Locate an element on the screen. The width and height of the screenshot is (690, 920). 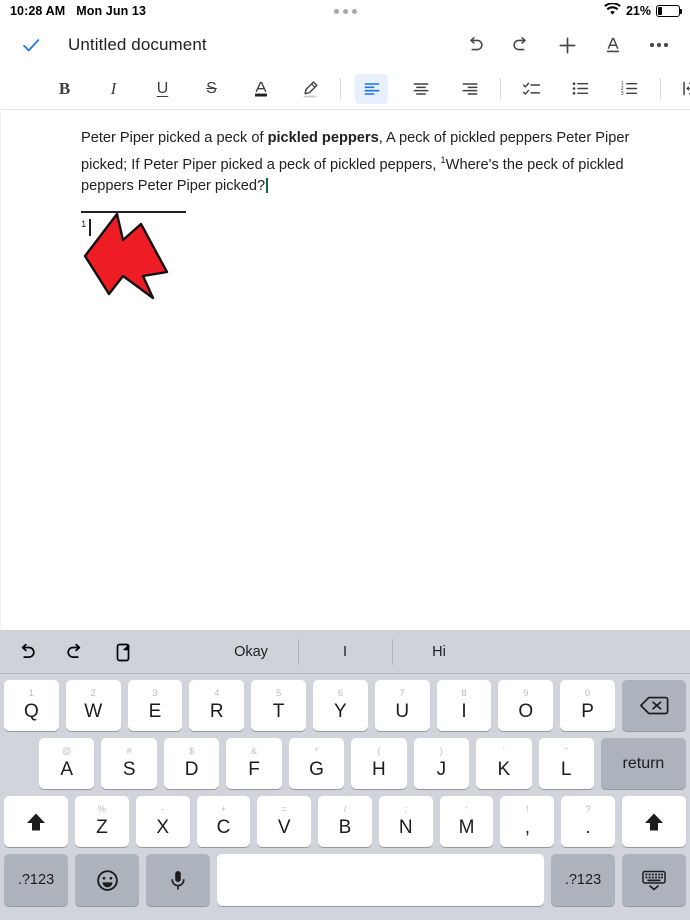
microphone-icon is located at coordinates (178, 880).